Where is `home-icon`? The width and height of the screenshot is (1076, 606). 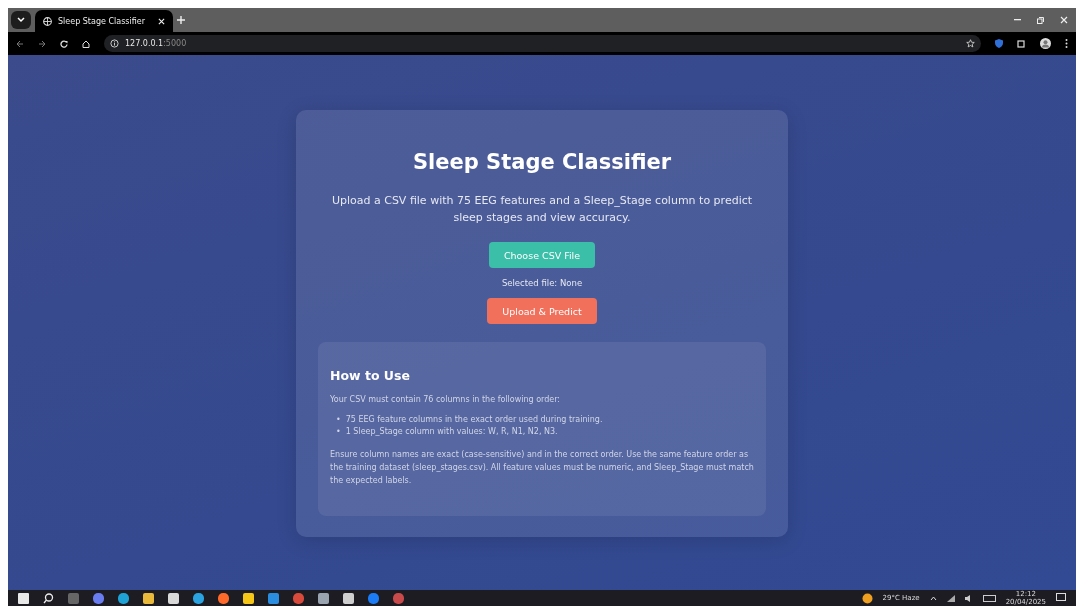
home-icon is located at coordinates (86, 43).